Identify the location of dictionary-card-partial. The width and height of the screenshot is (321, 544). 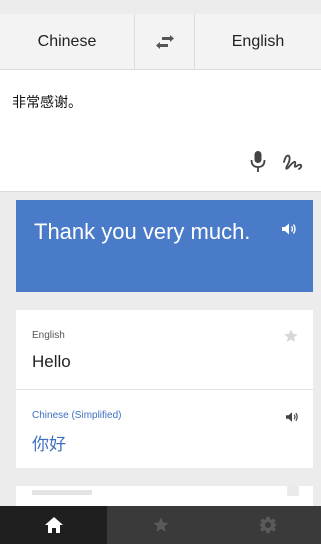
(164, 496).